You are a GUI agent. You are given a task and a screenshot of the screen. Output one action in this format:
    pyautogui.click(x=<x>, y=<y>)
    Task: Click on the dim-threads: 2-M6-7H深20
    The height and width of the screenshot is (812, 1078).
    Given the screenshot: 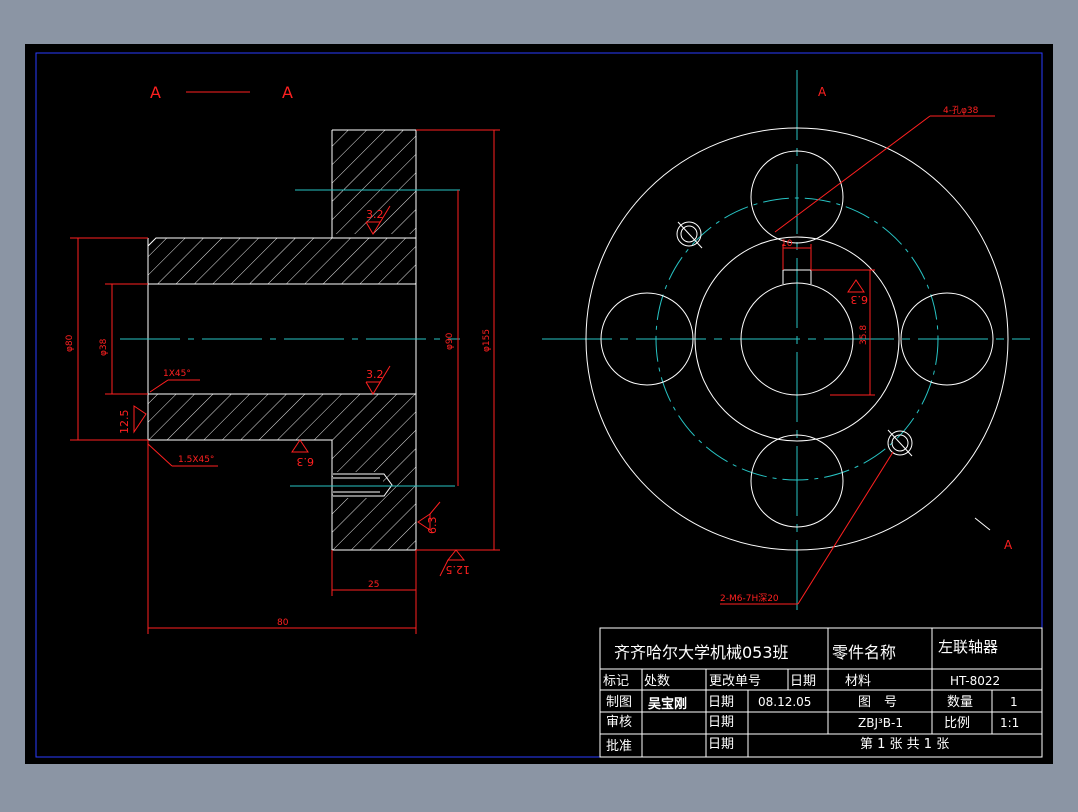 What is the action you would take?
    pyautogui.click(x=749, y=598)
    